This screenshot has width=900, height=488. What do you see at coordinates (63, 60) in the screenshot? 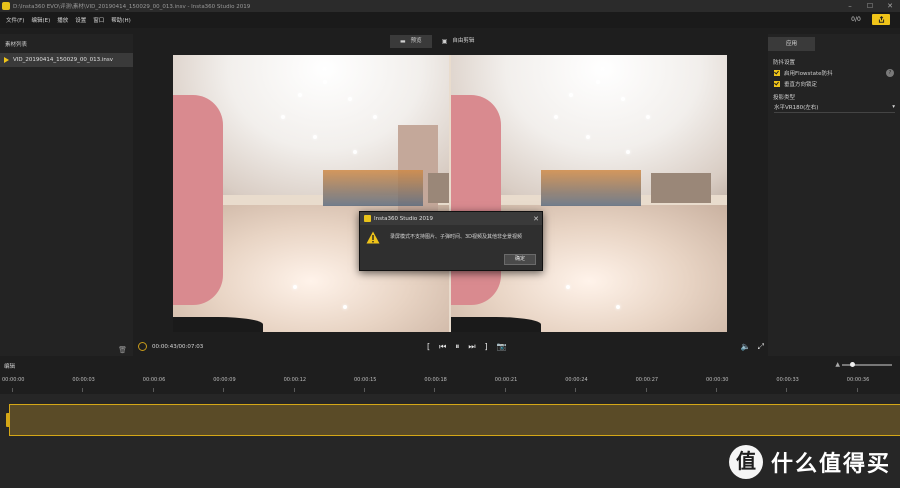
I see `media-file-name: VID_20190414_150029_00_013.insv` at bounding box center [63, 60].